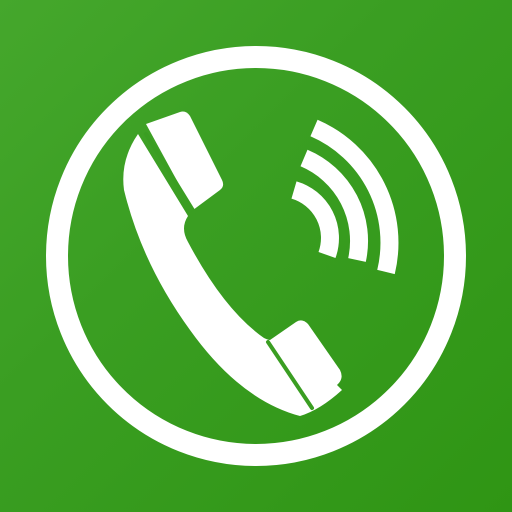 The width and height of the screenshot is (512, 512). I want to click on signal-waves-icon, so click(345, 197).